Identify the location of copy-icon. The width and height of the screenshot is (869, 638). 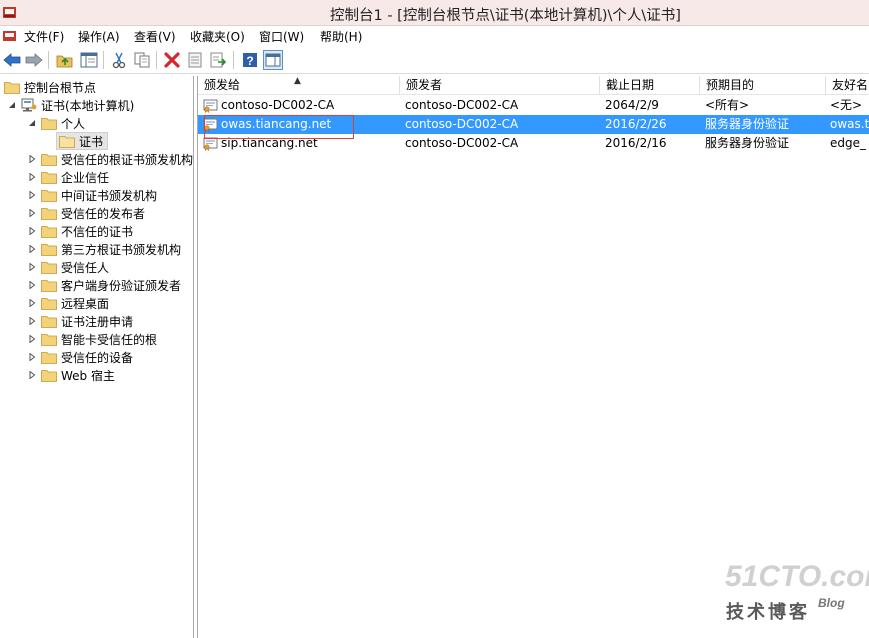
(142, 60).